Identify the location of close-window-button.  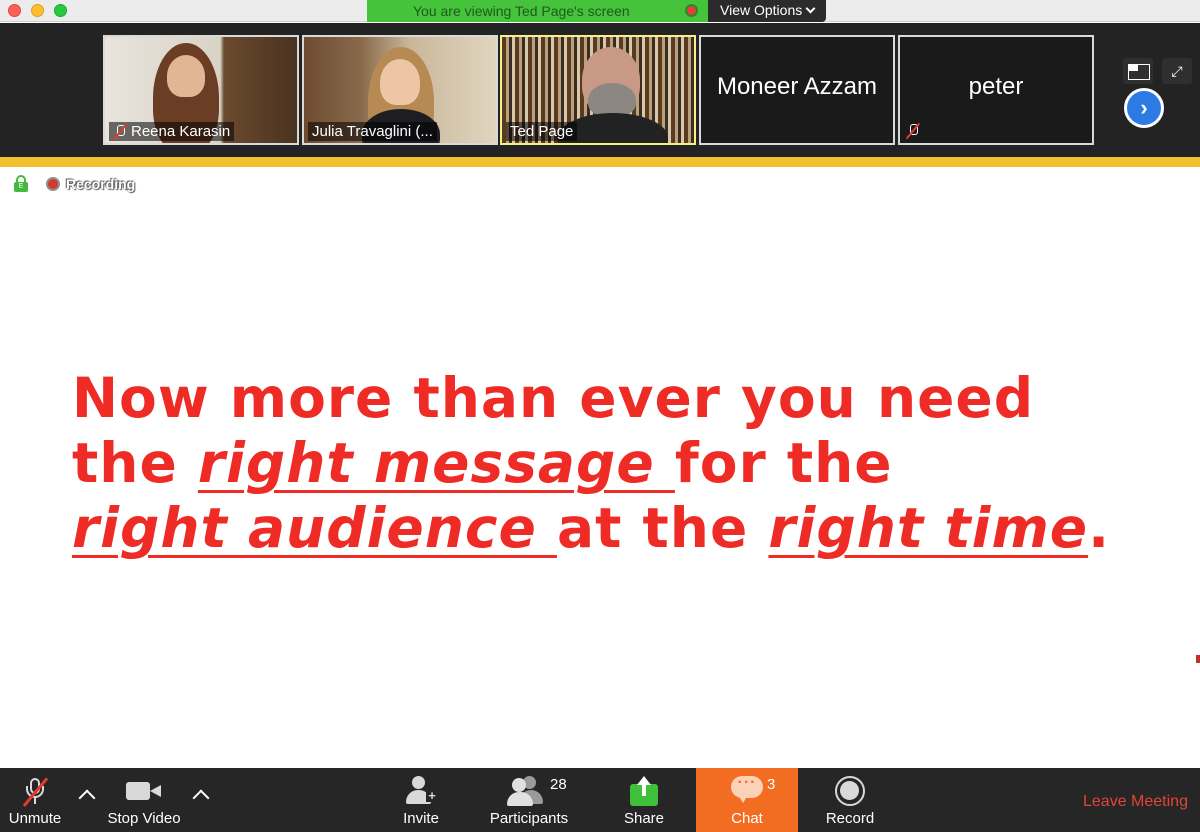
(14, 10).